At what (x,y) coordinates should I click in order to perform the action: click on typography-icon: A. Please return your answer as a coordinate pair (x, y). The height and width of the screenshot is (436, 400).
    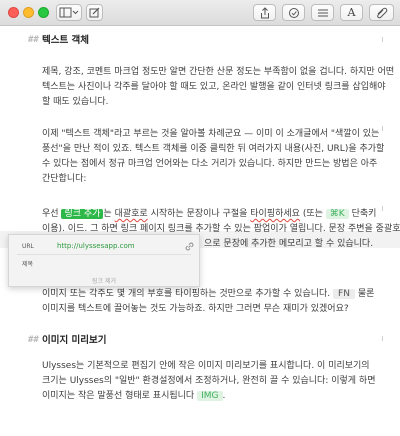
    Looking at the image, I should click on (351, 12).